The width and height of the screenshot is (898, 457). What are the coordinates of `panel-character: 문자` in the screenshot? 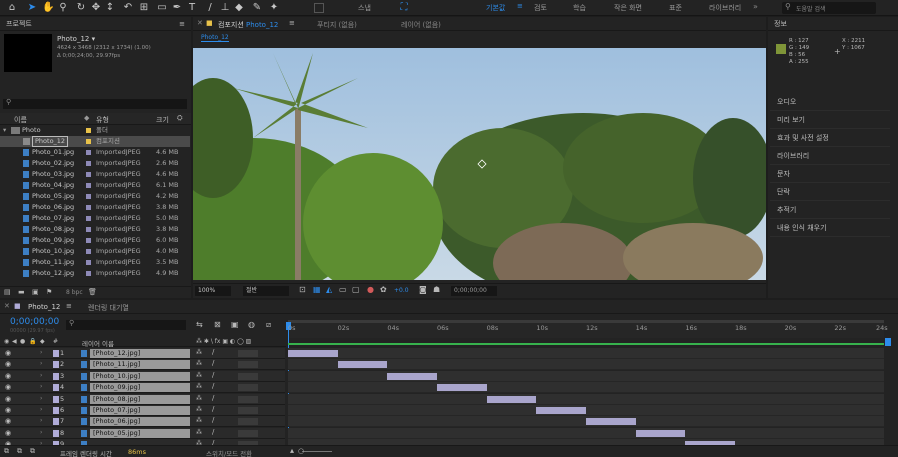 It's located at (830, 174).